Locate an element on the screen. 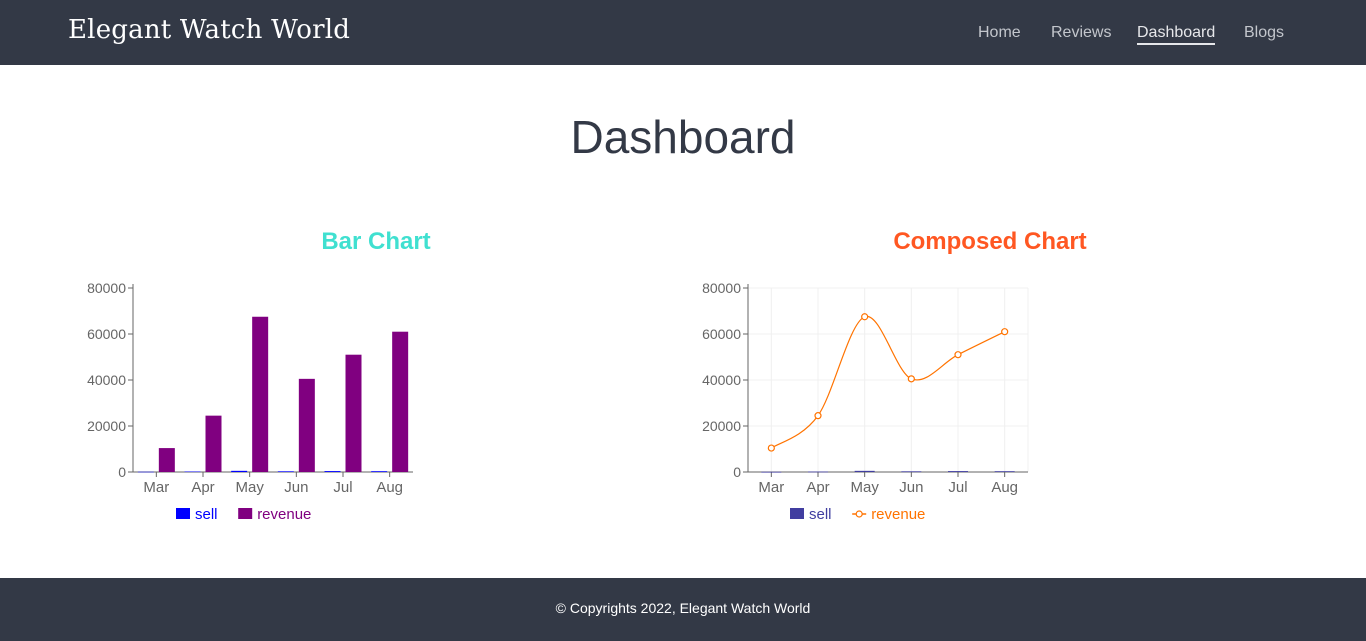 Image resolution: width=1366 pixels, height=641 pixels. composed-chart-title: Composed Chart is located at coordinates (990, 241).